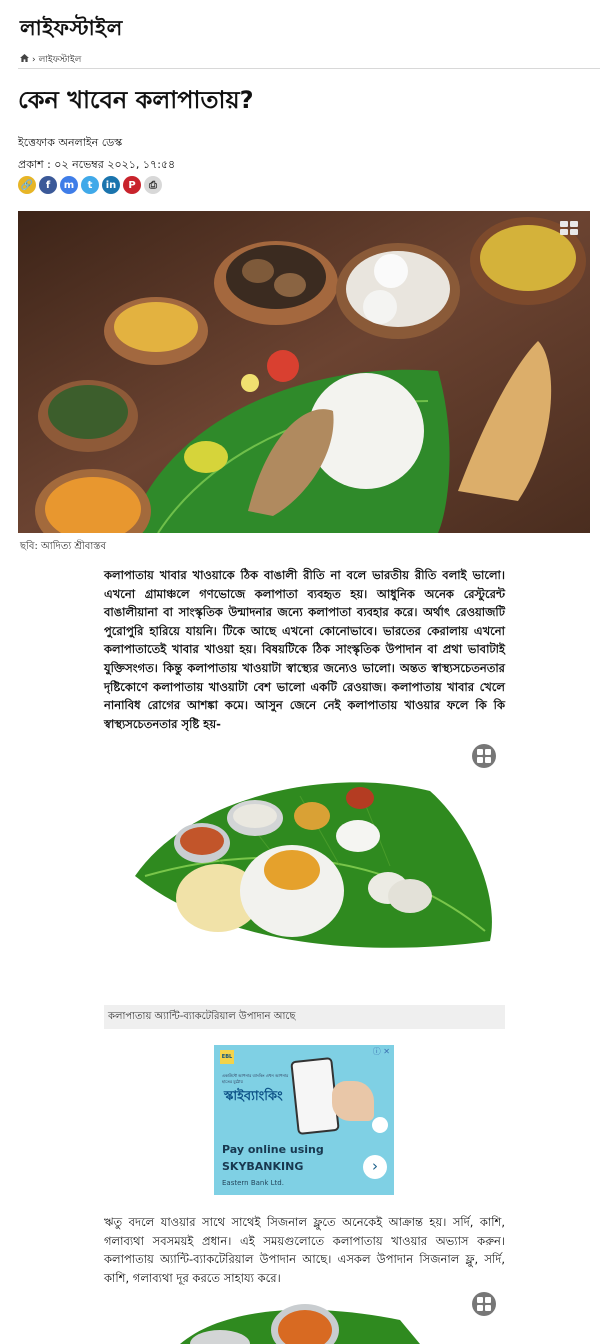 The image size is (602, 1344). What do you see at coordinates (253, 1096) in the screenshot?
I see `ad-headline: স্কাইব্যাংকিং` at bounding box center [253, 1096].